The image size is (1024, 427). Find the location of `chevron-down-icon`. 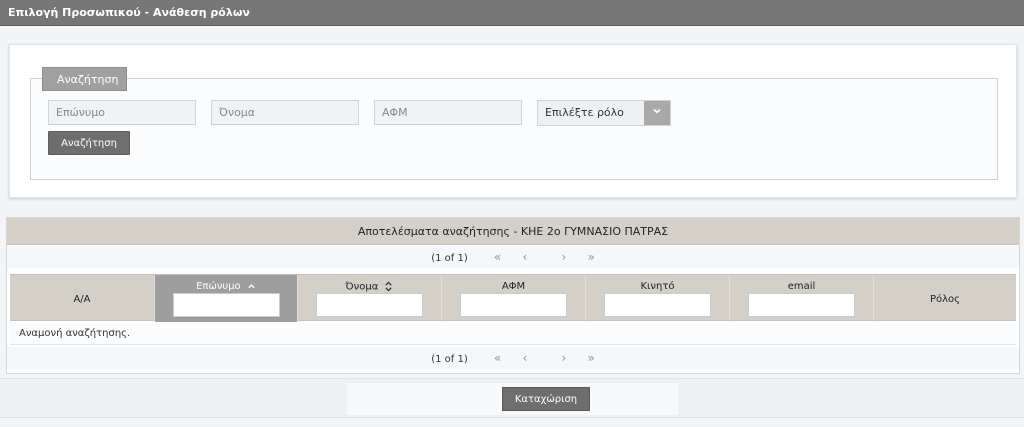

chevron-down-icon is located at coordinates (657, 113).